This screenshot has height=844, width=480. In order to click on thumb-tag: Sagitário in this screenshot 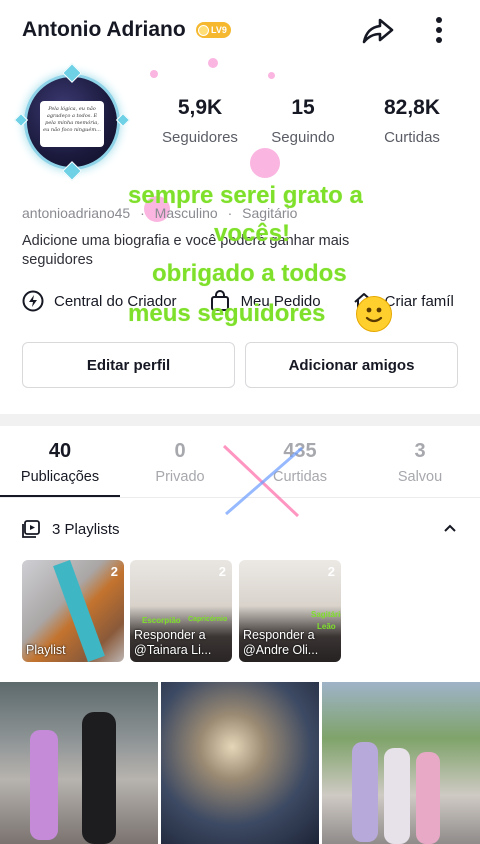, I will do `click(326, 614)`.